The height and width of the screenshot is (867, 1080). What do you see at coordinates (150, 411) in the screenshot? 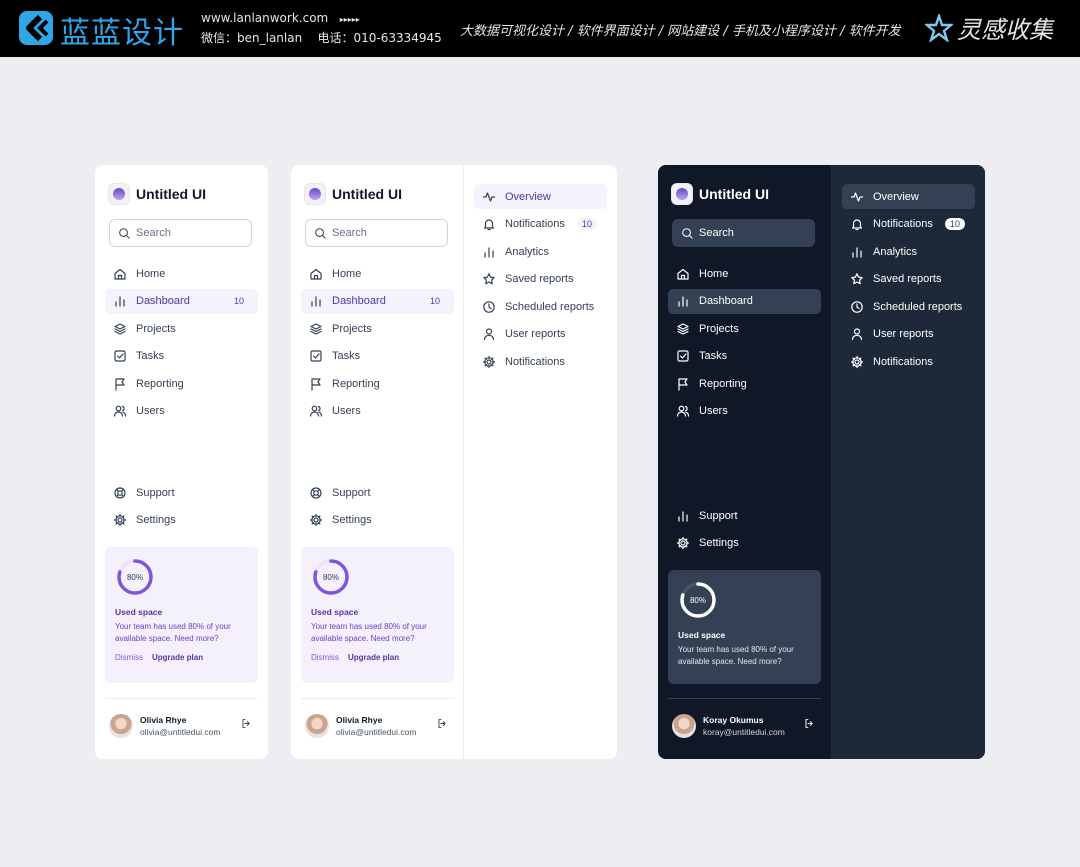
I see `sidebar-item-label: Users` at bounding box center [150, 411].